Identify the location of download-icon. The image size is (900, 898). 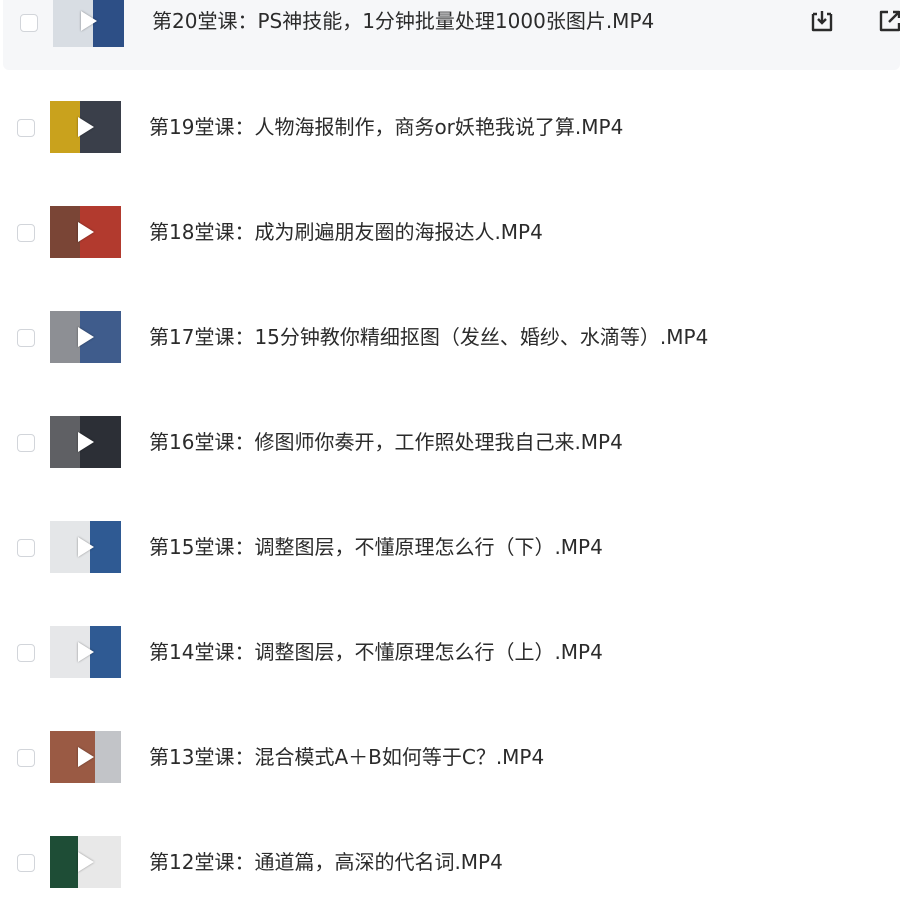
(822, 21).